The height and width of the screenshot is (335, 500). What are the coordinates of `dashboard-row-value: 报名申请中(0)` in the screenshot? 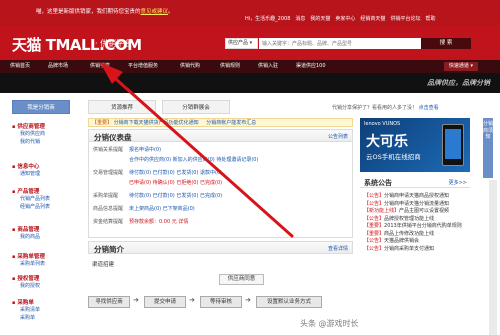 It's located at (145, 150).